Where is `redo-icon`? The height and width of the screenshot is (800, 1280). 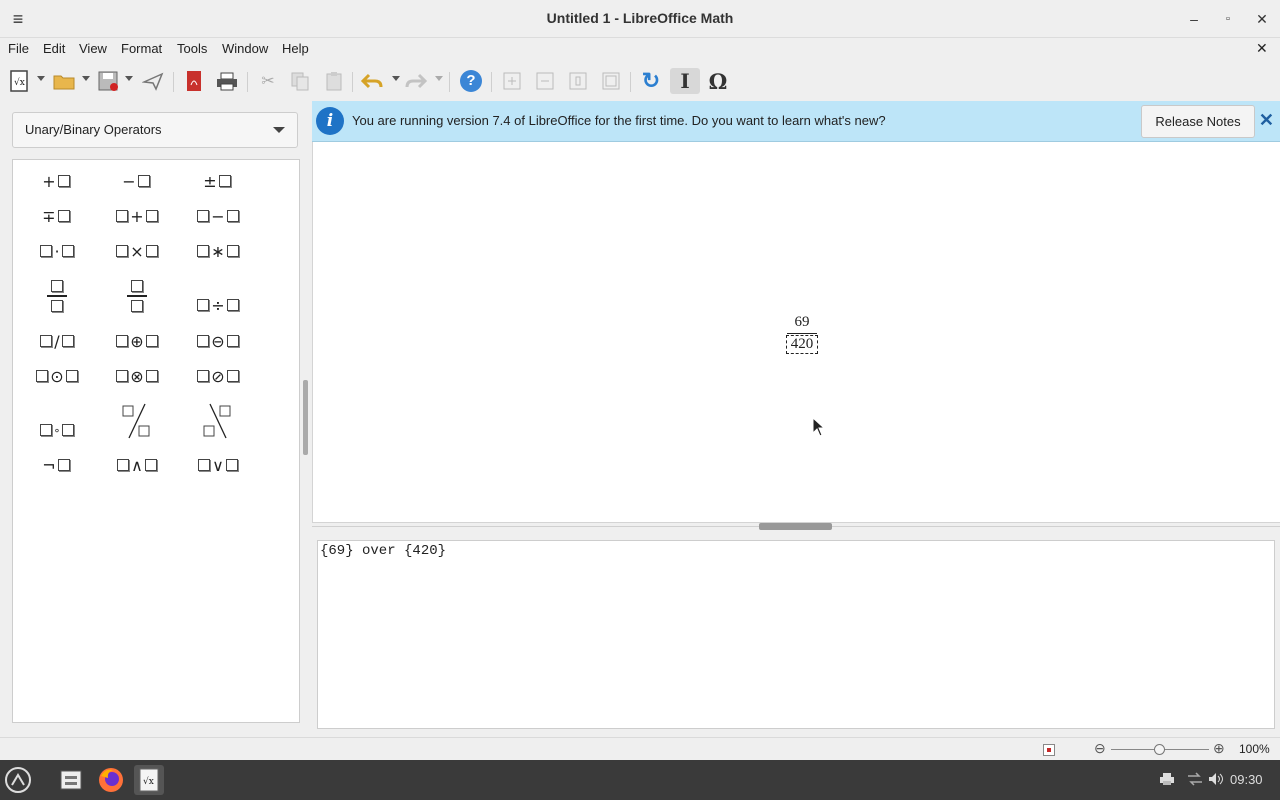 redo-icon is located at coordinates (416, 81).